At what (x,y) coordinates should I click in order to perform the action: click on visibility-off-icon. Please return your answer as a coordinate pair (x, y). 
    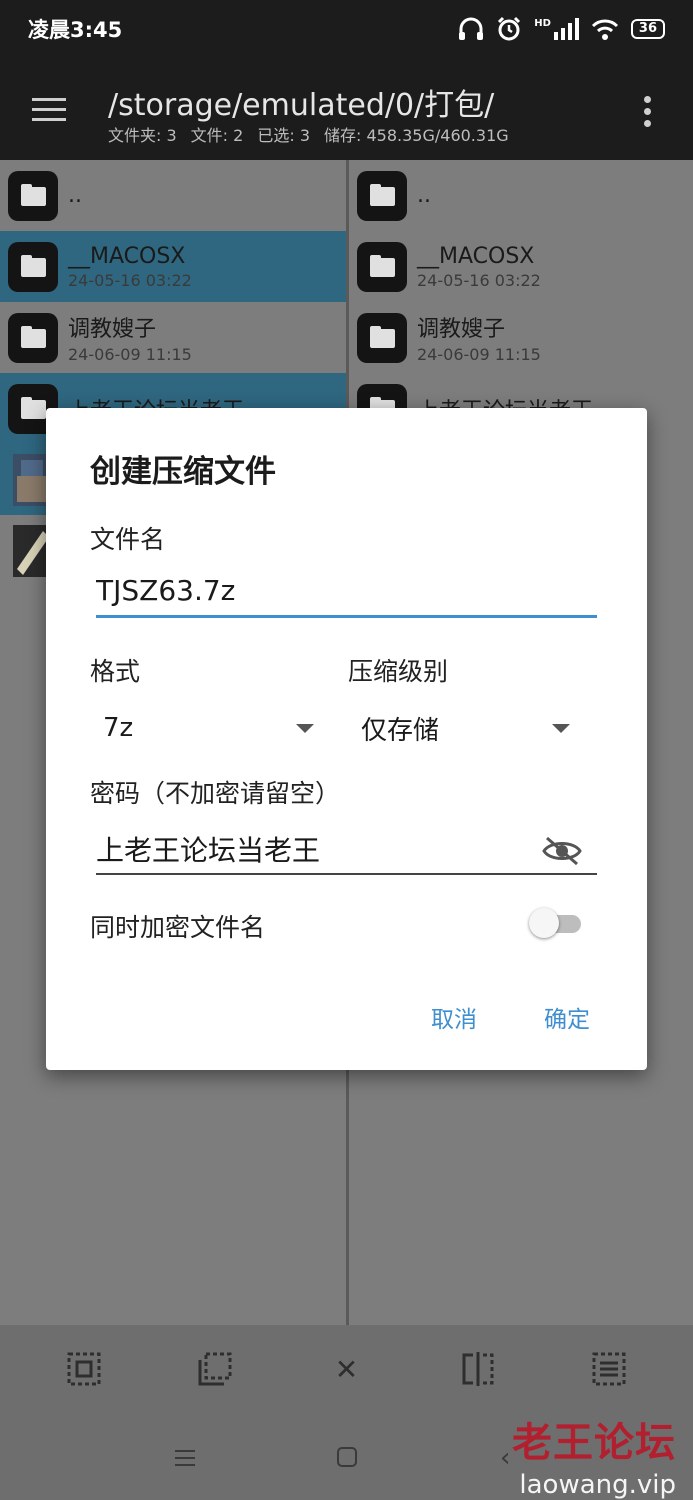
    Looking at the image, I should click on (562, 851).